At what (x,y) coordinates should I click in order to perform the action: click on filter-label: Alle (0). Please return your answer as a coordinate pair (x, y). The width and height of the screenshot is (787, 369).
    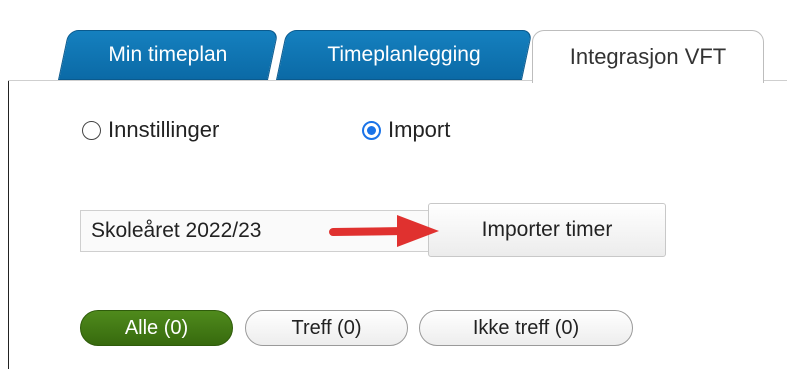
    Looking at the image, I should click on (156, 327).